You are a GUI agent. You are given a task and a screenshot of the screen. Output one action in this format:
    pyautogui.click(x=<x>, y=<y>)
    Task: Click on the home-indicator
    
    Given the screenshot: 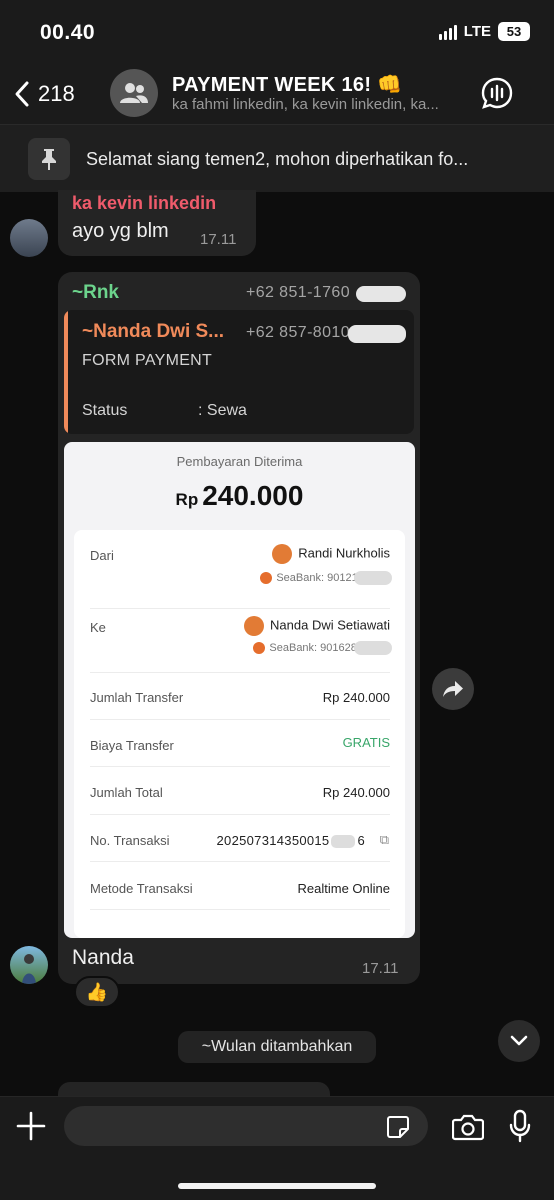 What is the action you would take?
    pyautogui.click(x=277, y=1186)
    